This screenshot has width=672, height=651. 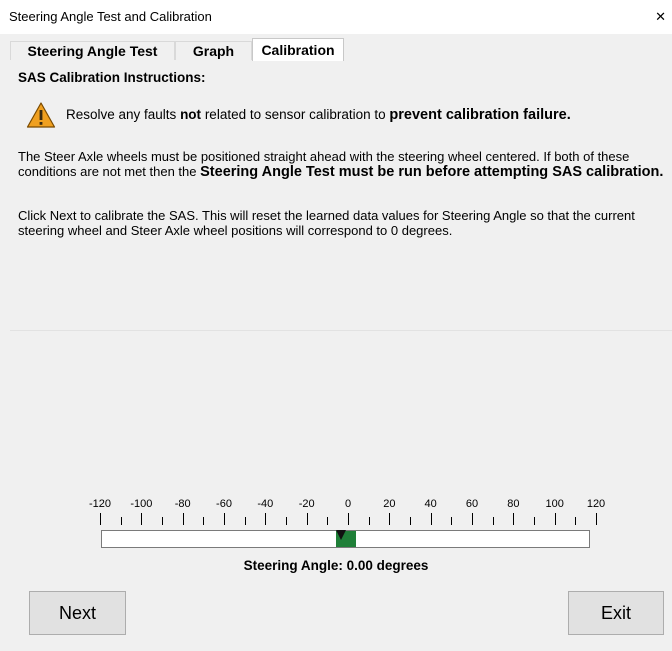 I want to click on tick-label: -100, so click(x=141, y=504).